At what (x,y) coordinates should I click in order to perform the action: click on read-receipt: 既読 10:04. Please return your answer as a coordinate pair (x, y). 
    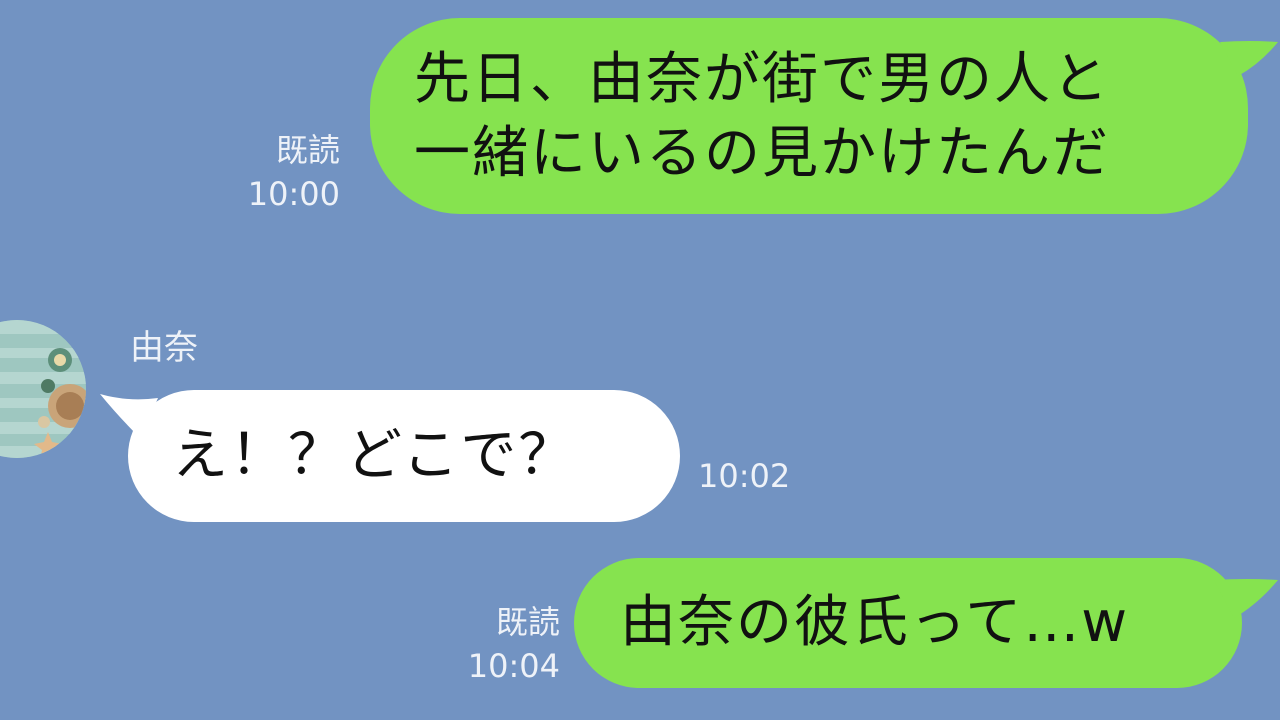
    Looking at the image, I should click on (510, 644).